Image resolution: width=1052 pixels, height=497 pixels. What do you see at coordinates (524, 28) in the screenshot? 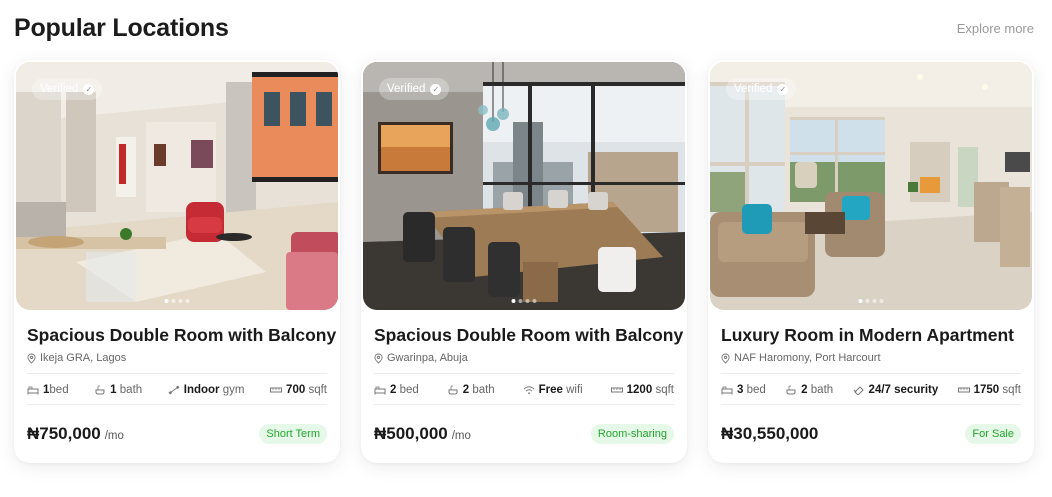
I see `section-header: Popular Locations Explore more` at bounding box center [524, 28].